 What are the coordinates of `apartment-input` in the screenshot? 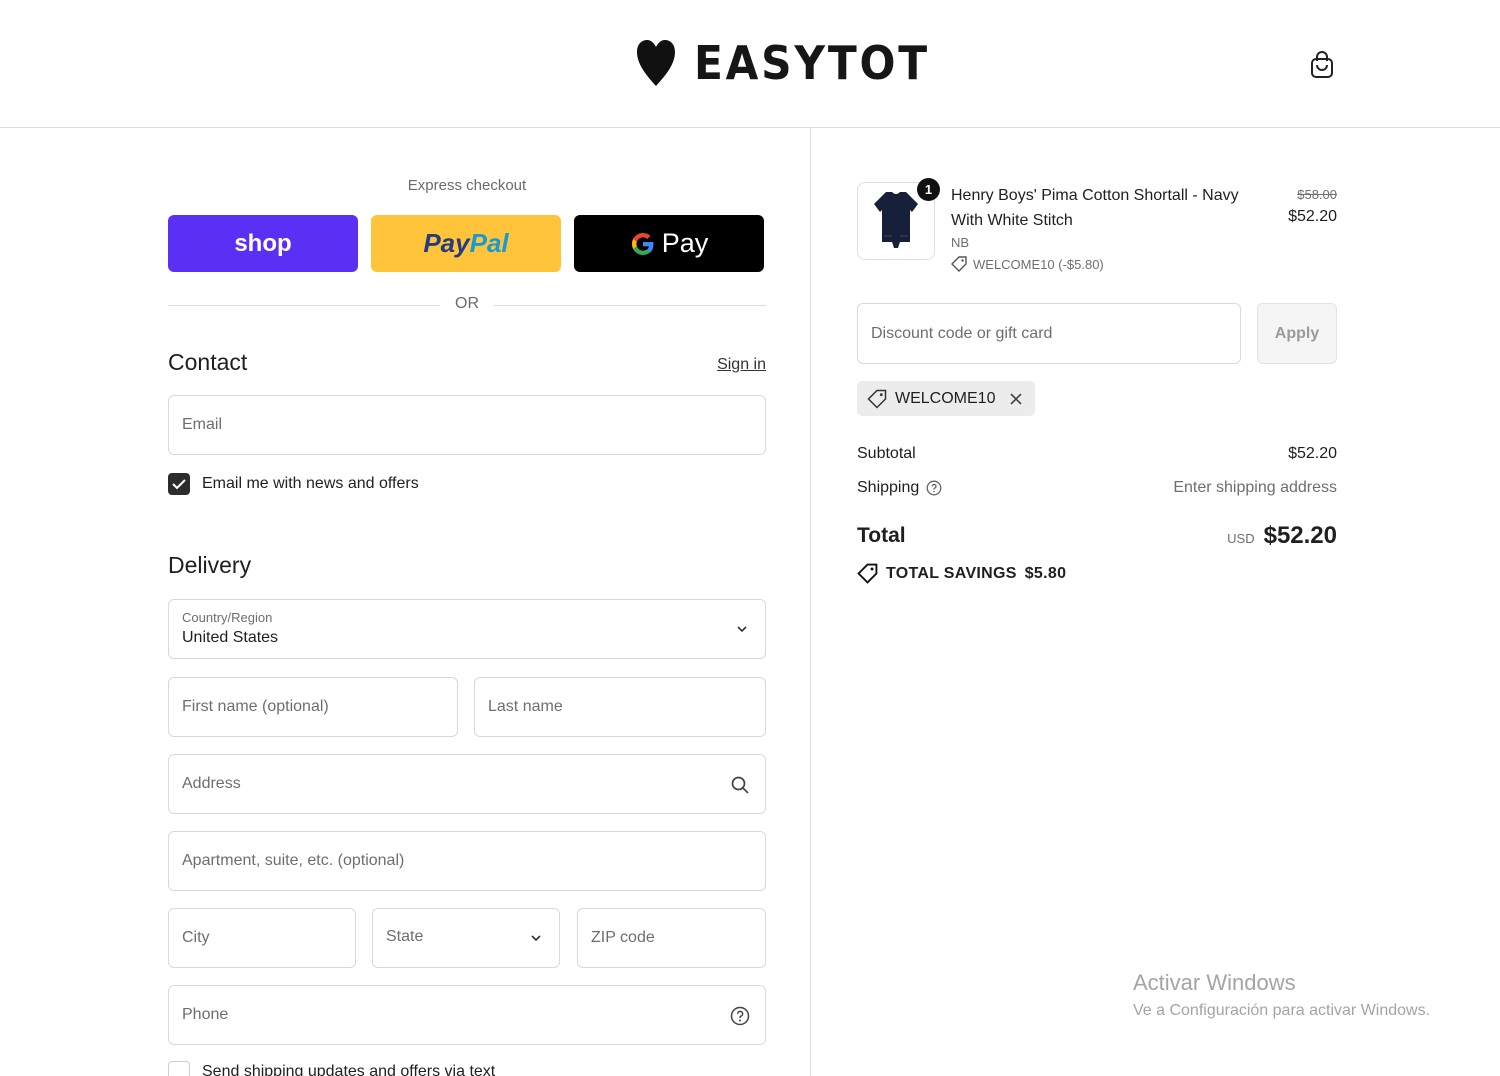 It's located at (467, 861).